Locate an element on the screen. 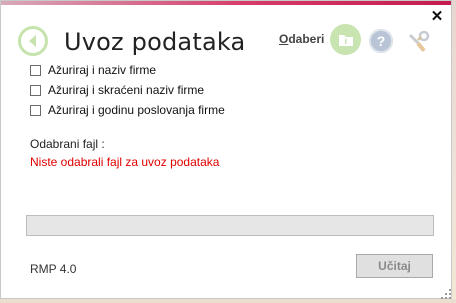 The image size is (456, 303). folder-button is located at coordinates (345, 39).